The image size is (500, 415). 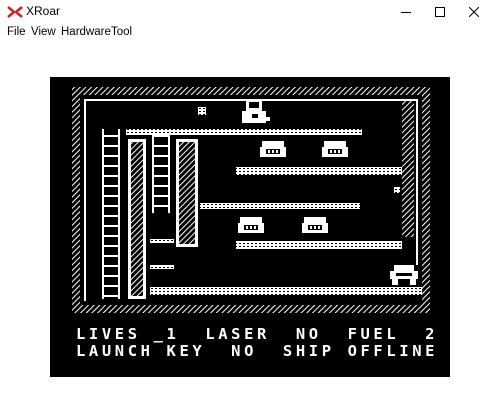 What do you see at coordinates (86, 32) in the screenshot?
I see `menu-hardware: Hardware` at bounding box center [86, 32].